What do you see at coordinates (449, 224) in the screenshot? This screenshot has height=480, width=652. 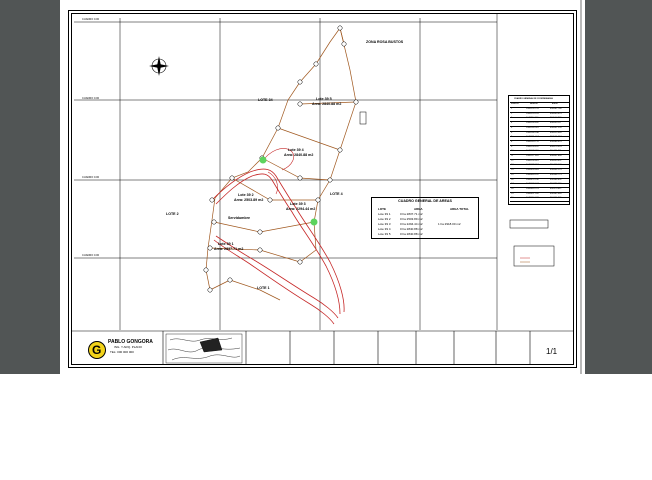 I see `cell-total: 1 ha 2918.00 m2` at bounding box center [449, 224].